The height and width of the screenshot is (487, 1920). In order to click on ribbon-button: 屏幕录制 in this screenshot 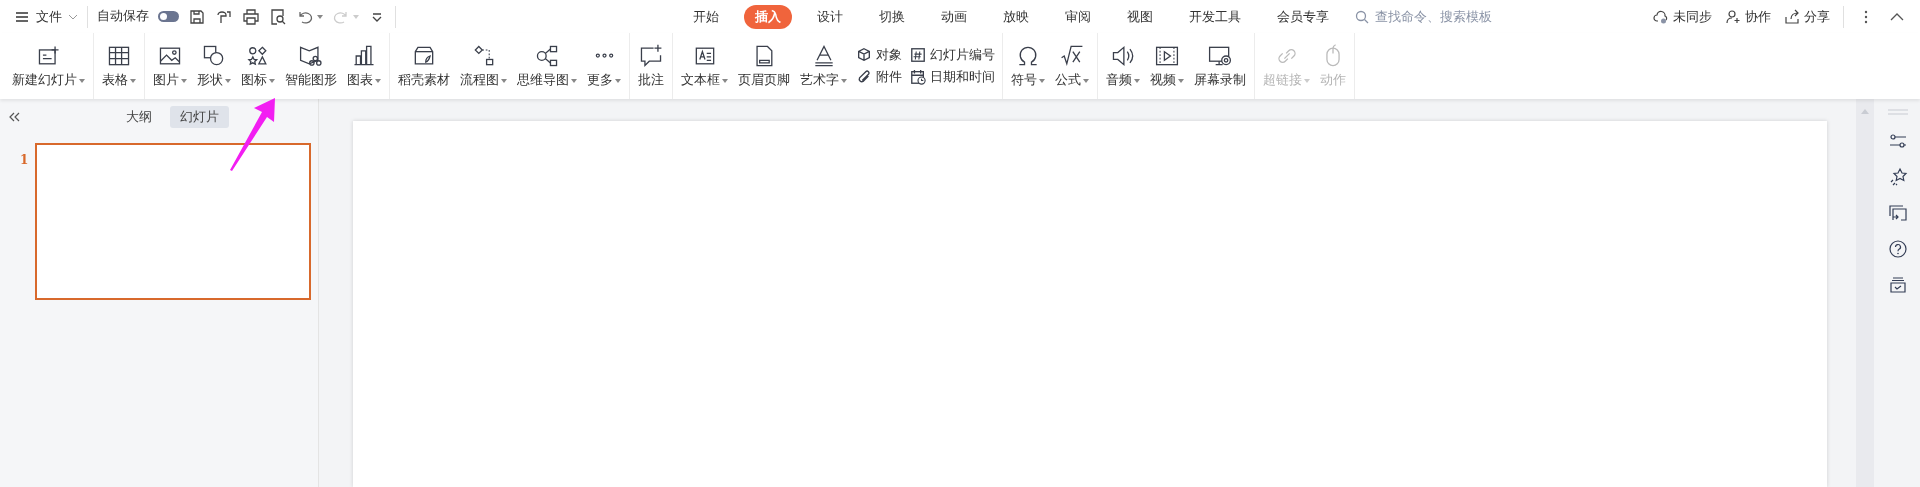, I will do `click(1220, 66)`.